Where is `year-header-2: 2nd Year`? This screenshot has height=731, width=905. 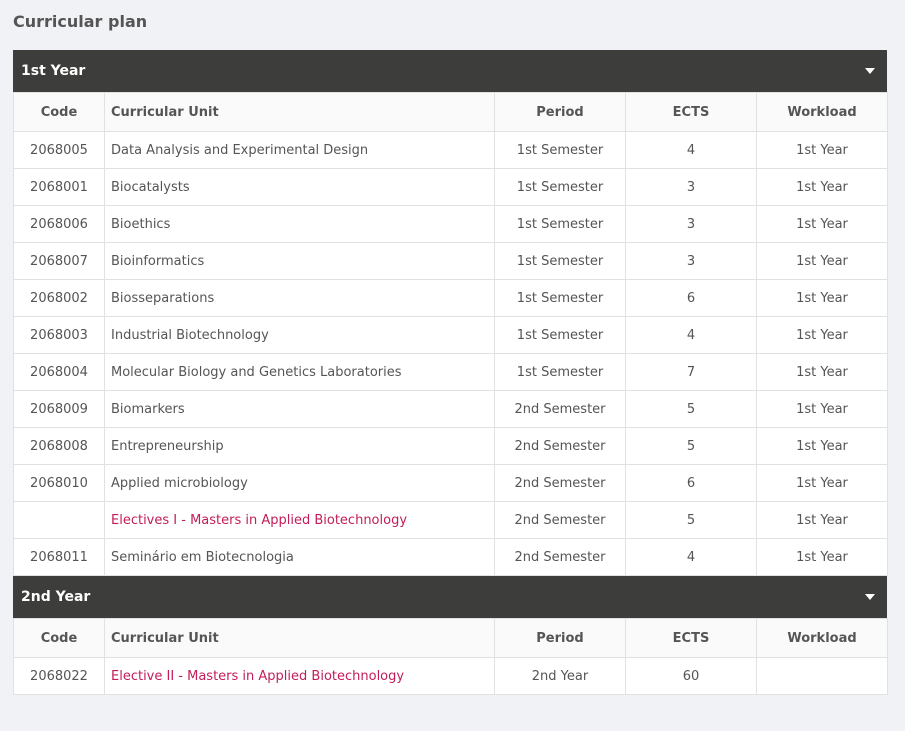 year-header-2: 2nd Year is located at coordinates (450, 597).